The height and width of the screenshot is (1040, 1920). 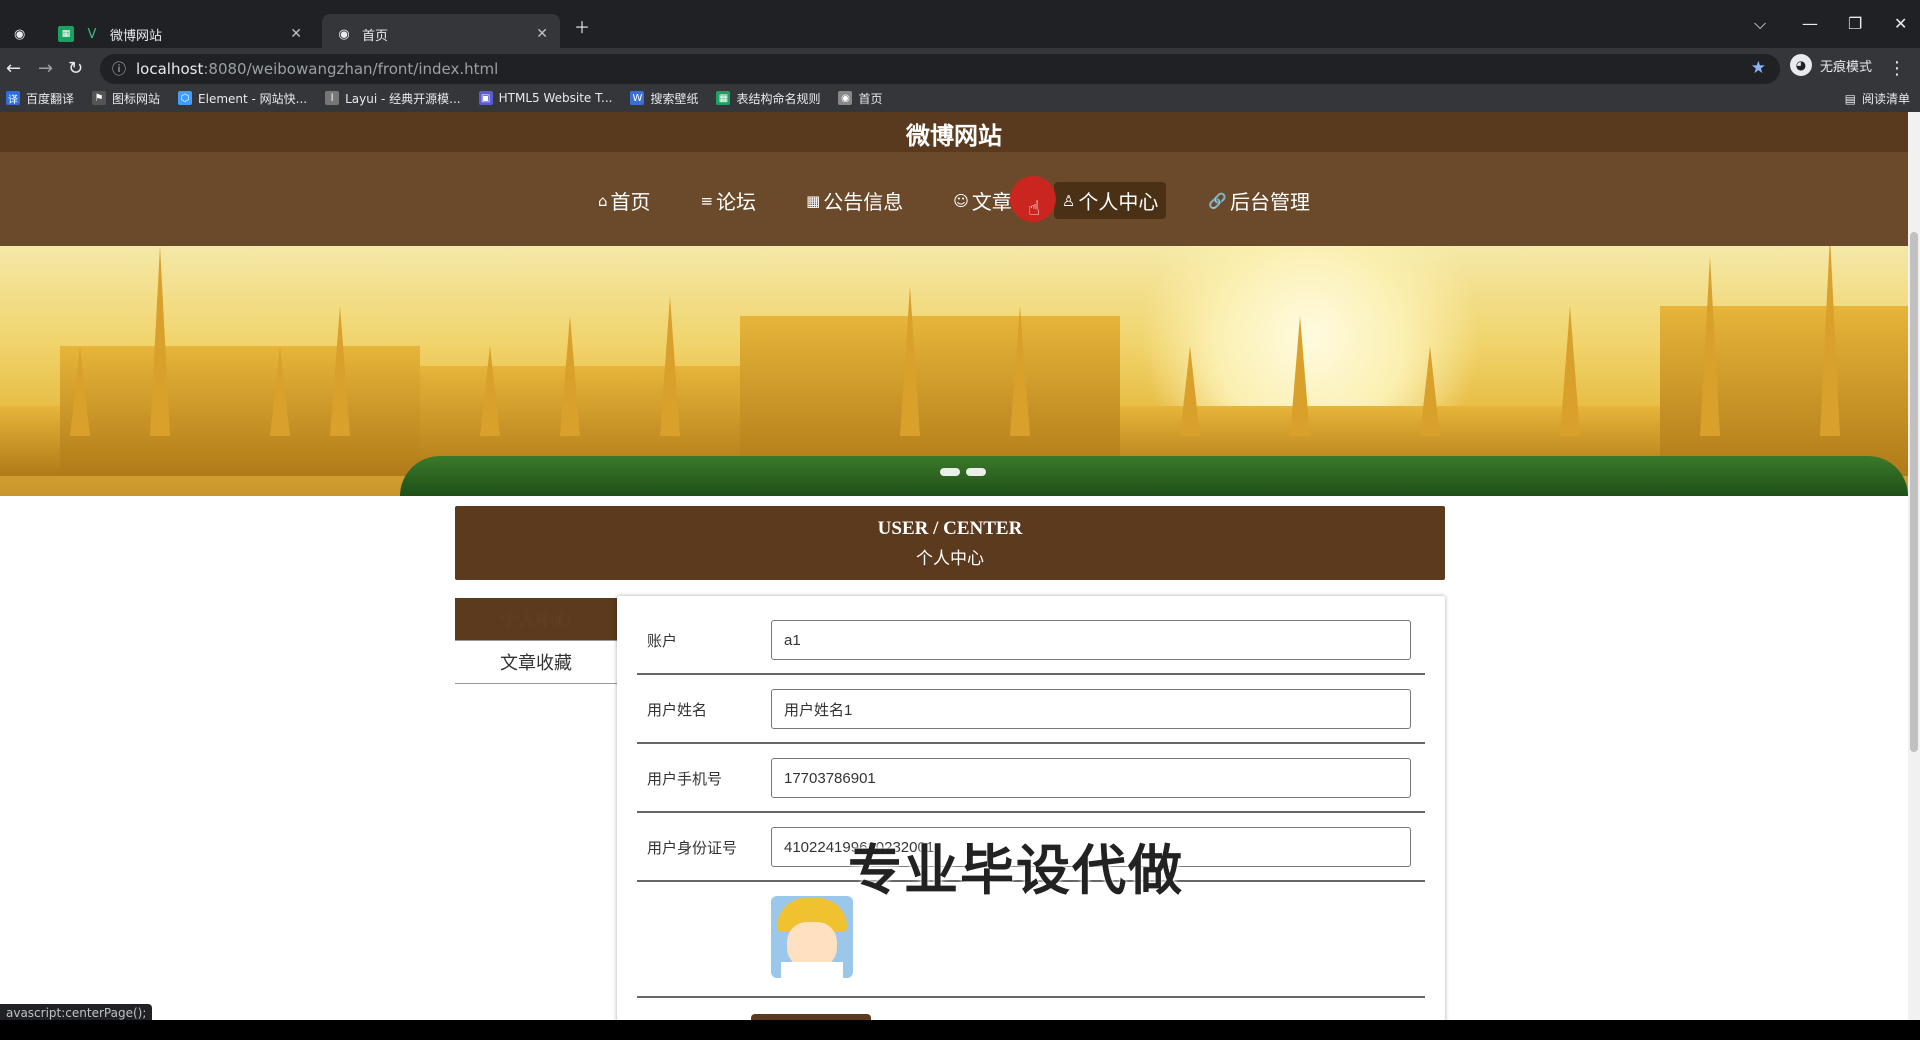 I want to click on main-nav: ⌂ 首页 ≡ 论坛 ▦ 公告信息 ☺ 文章 ♙ 个人中心 🔗 后台管理, so click(x=954, y=200).